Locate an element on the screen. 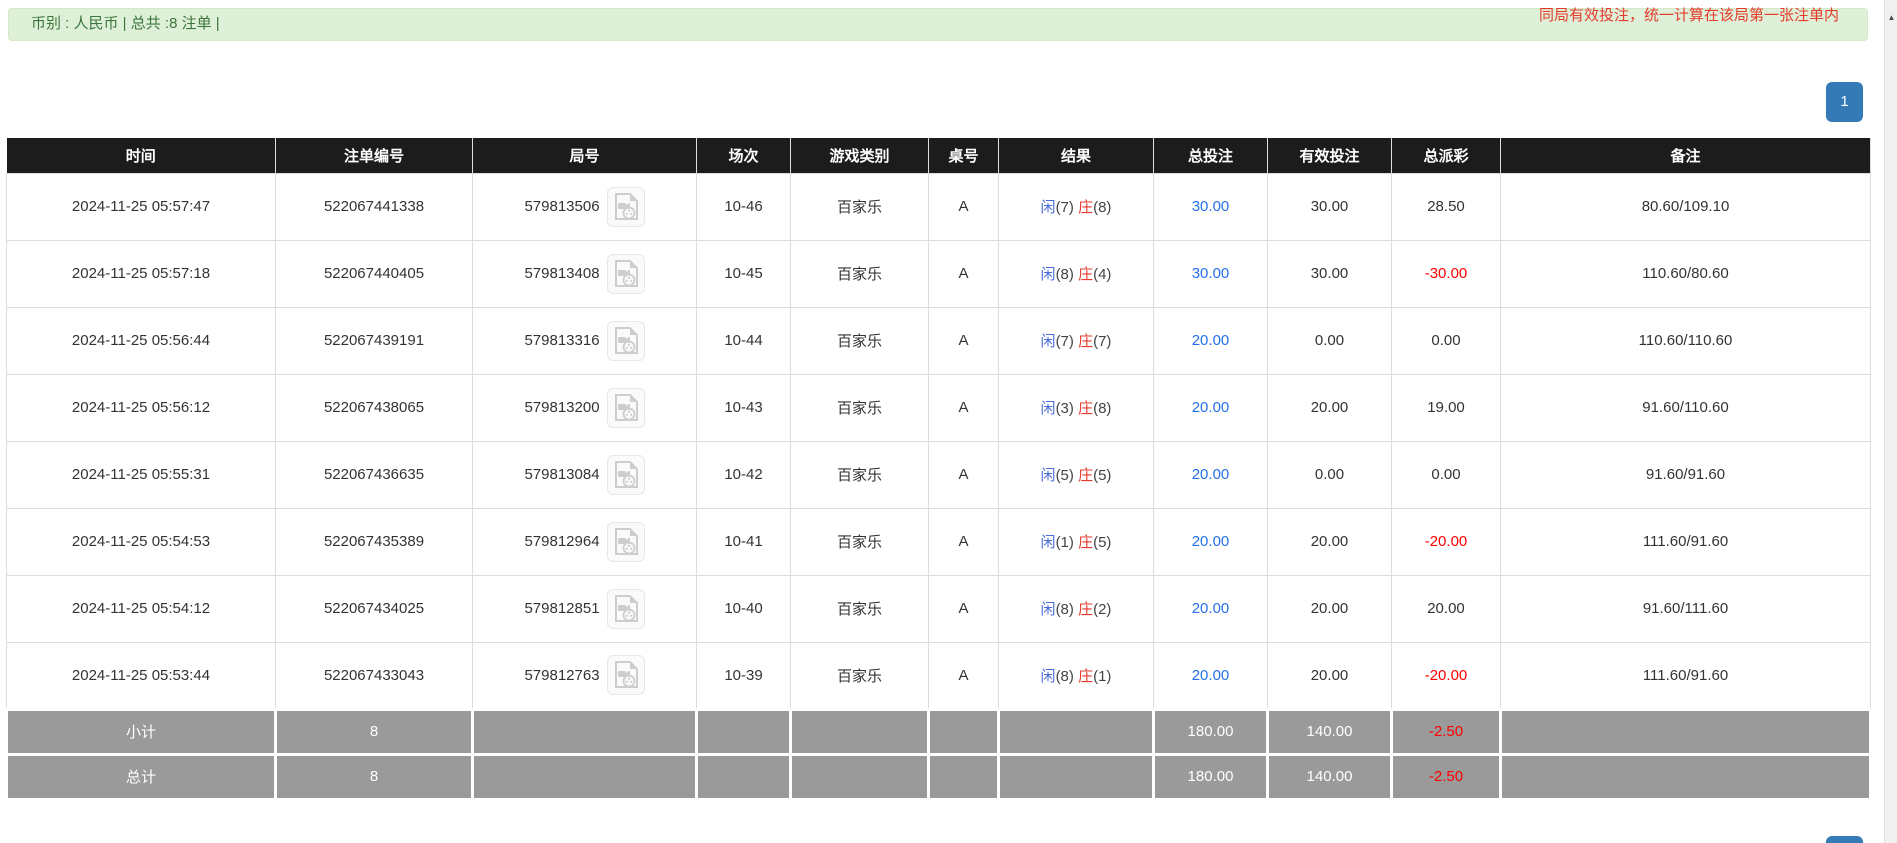  cell-total-bet: 30.00 is located at coordinates (1210, 273).